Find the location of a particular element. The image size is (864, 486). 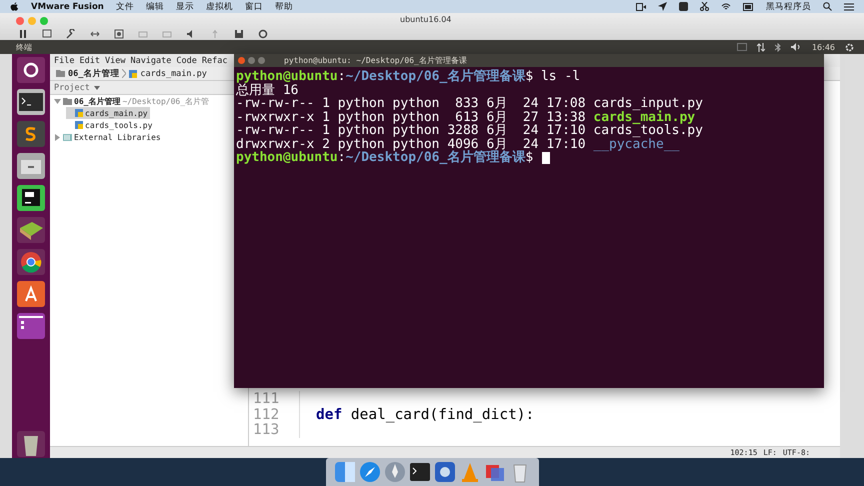

line-number: 113 is located at coordinates (266, 430).